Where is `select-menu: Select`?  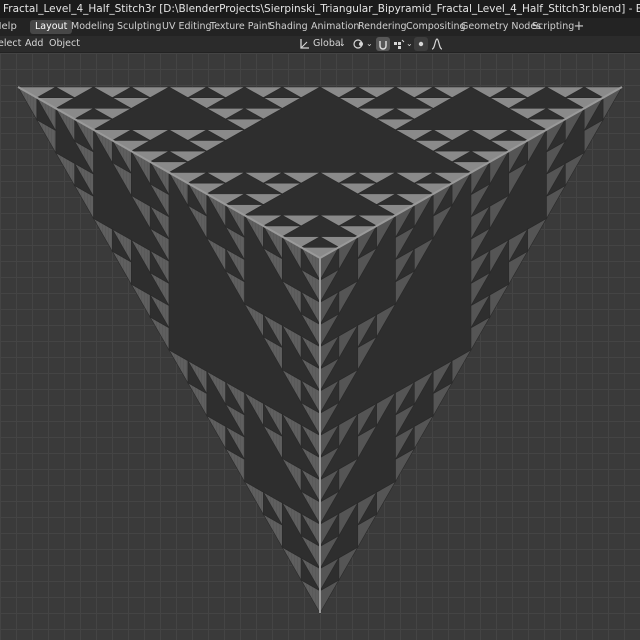 select-menu: Select is located at coordinates (10, 44).